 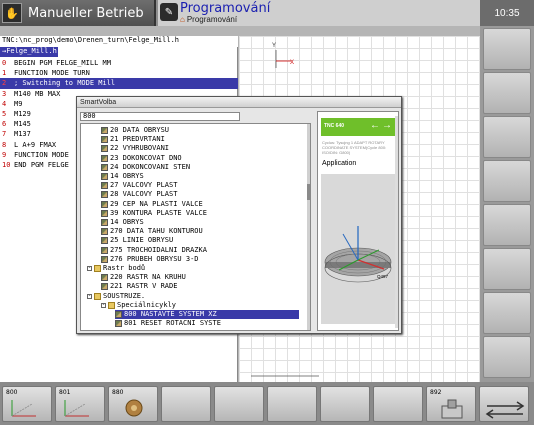 I want to click on program-line: 0 BEGIN PGM FELGE_MILL MM, so click(x=119, y=63).